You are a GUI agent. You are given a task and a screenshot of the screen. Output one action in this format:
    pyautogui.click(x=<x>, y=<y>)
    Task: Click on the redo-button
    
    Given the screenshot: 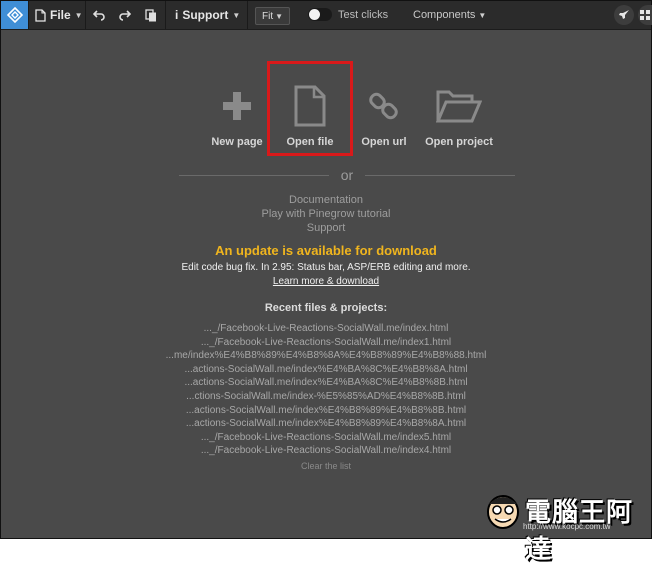 What is the action you would take?
    pyautogui.click(x=125, y=15)
    